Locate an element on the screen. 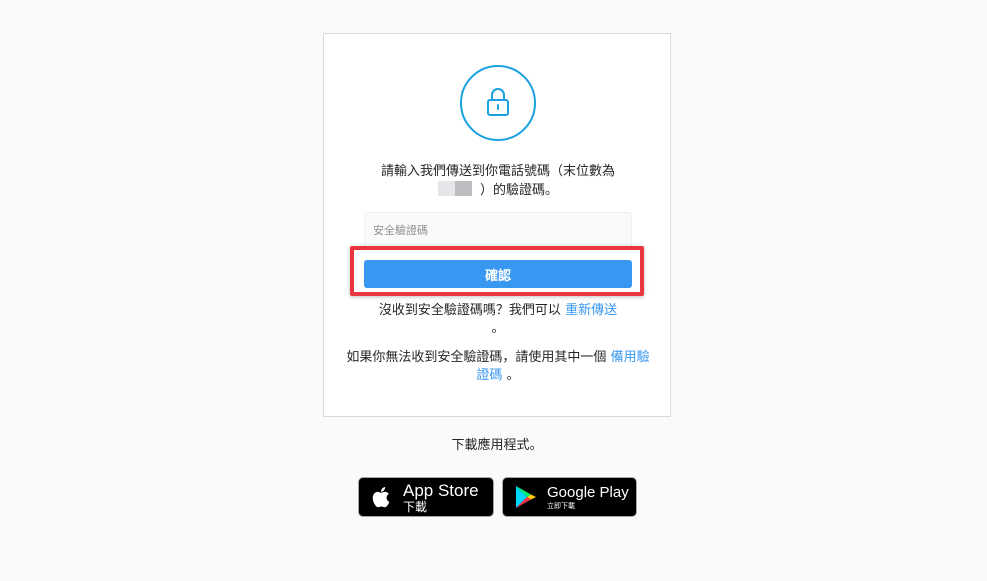 The image size is (987, 581). google-play-badge: Google Play 立即下載 is located at coordinates (569, 497).